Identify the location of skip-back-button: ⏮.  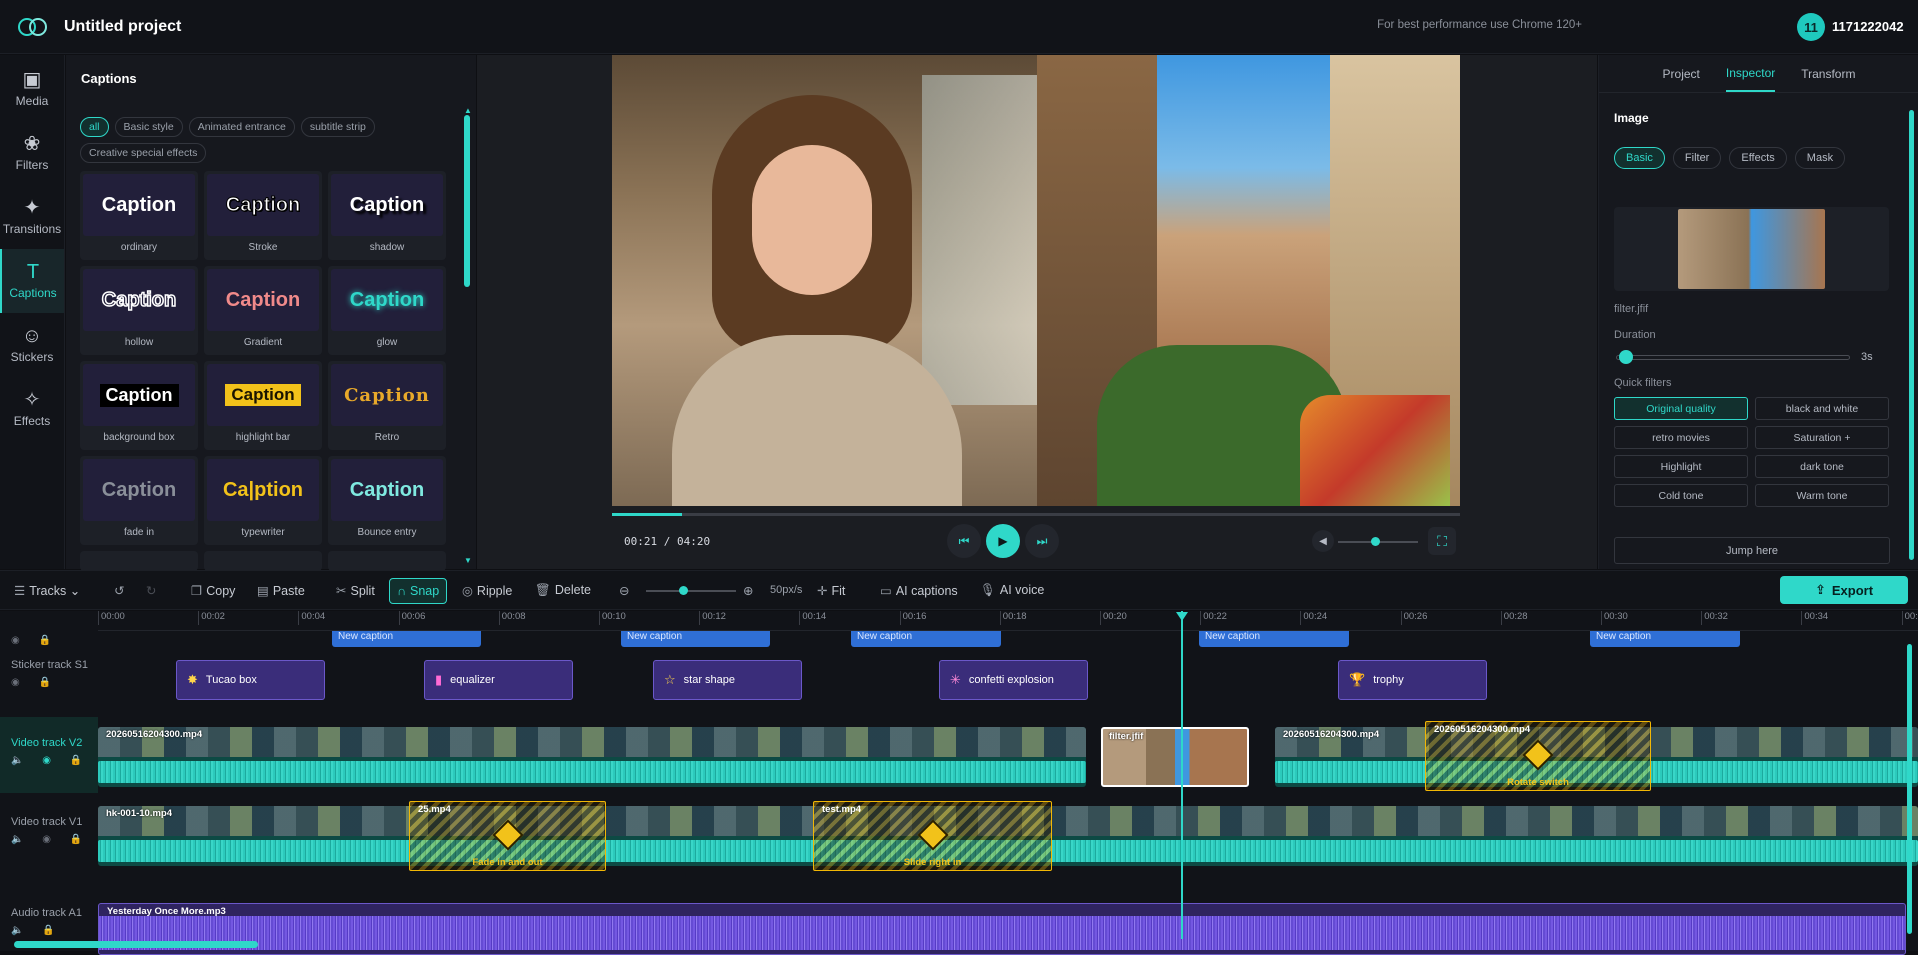
(964, 541).